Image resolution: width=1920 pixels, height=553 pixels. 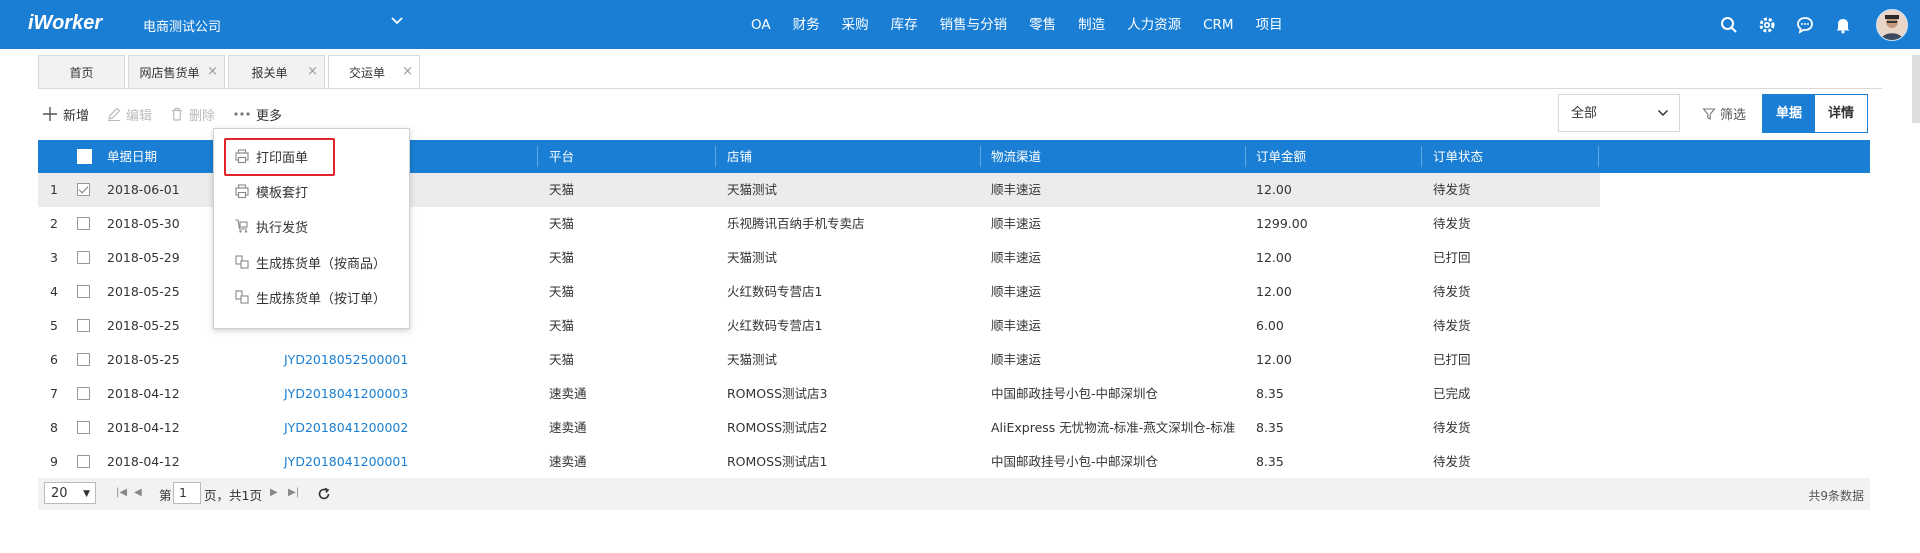 What do you see at coordinates (271, 191) in the screenshot?
I see `menu-item-template-print: 模板套打` at bounding box center [271, 191].